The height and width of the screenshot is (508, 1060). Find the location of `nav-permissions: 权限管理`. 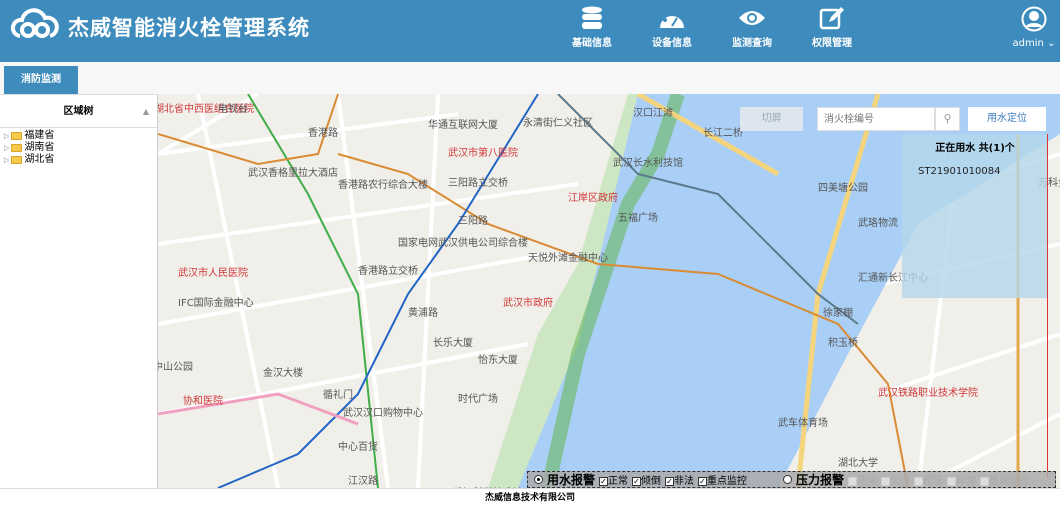

nav-permissions: 权限管理 is located at coordinates (832, 27).